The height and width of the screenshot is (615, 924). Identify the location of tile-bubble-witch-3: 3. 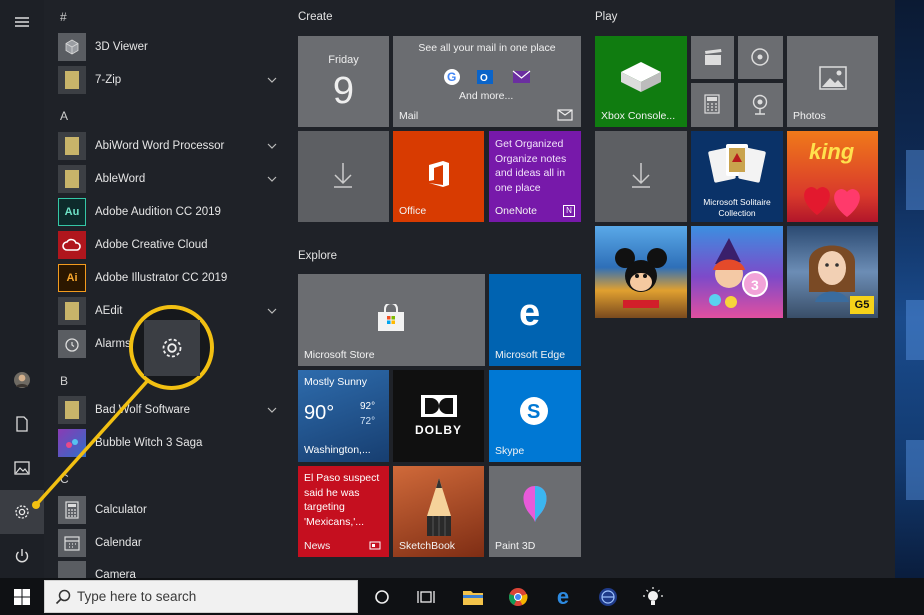
(737, 272).